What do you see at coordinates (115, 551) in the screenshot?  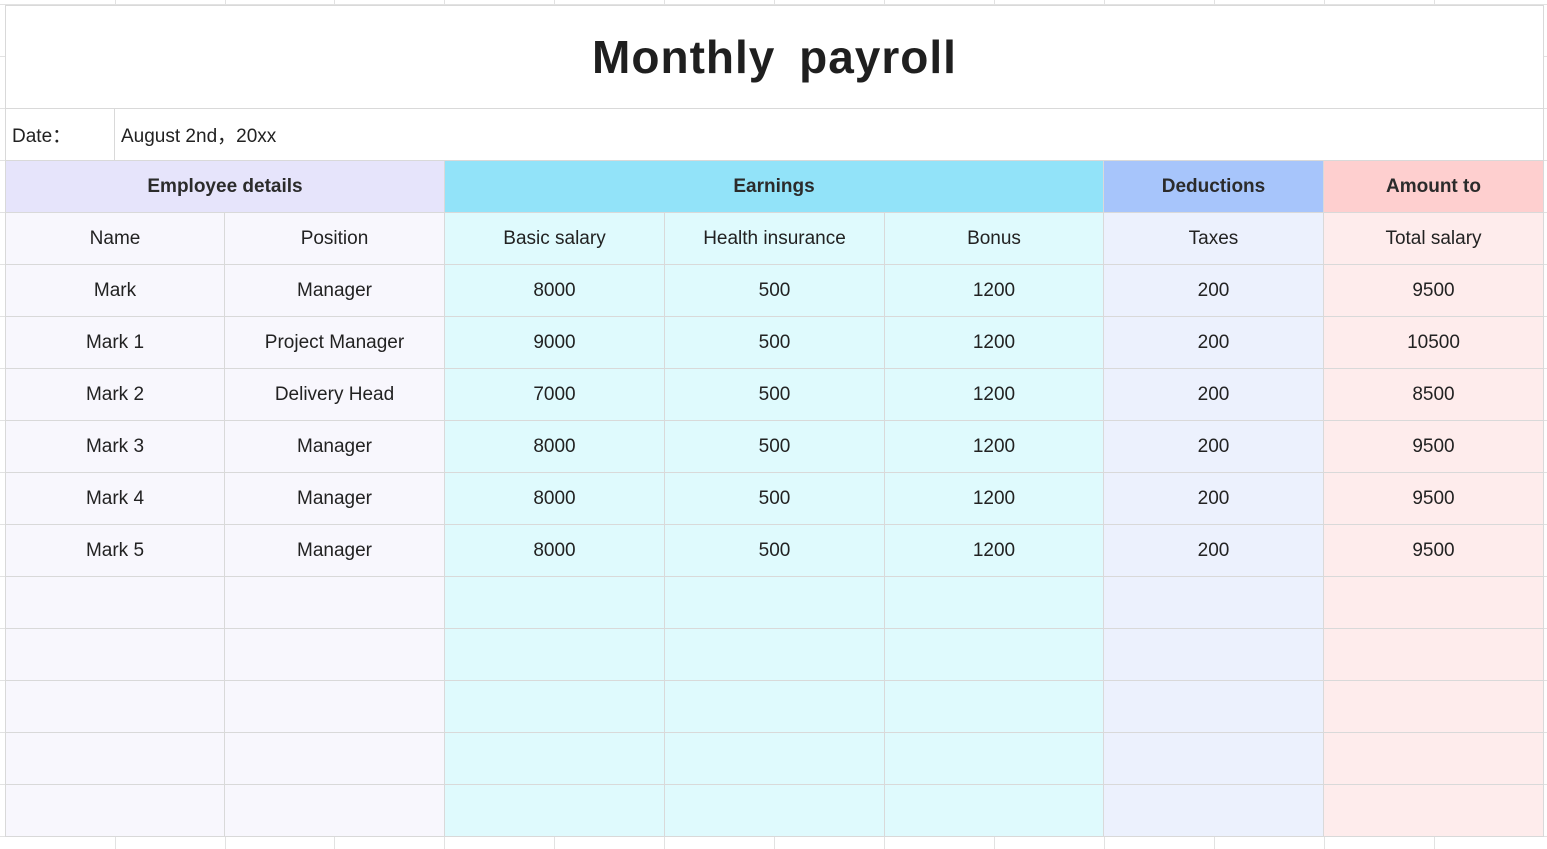 I see `cell-name: Mark 5` at bounding box center [115, 551].